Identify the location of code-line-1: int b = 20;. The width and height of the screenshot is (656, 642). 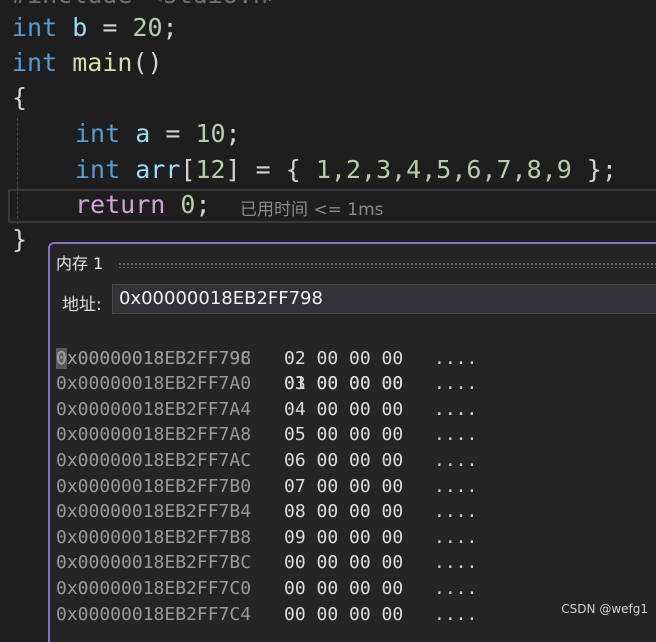
(95, 27).